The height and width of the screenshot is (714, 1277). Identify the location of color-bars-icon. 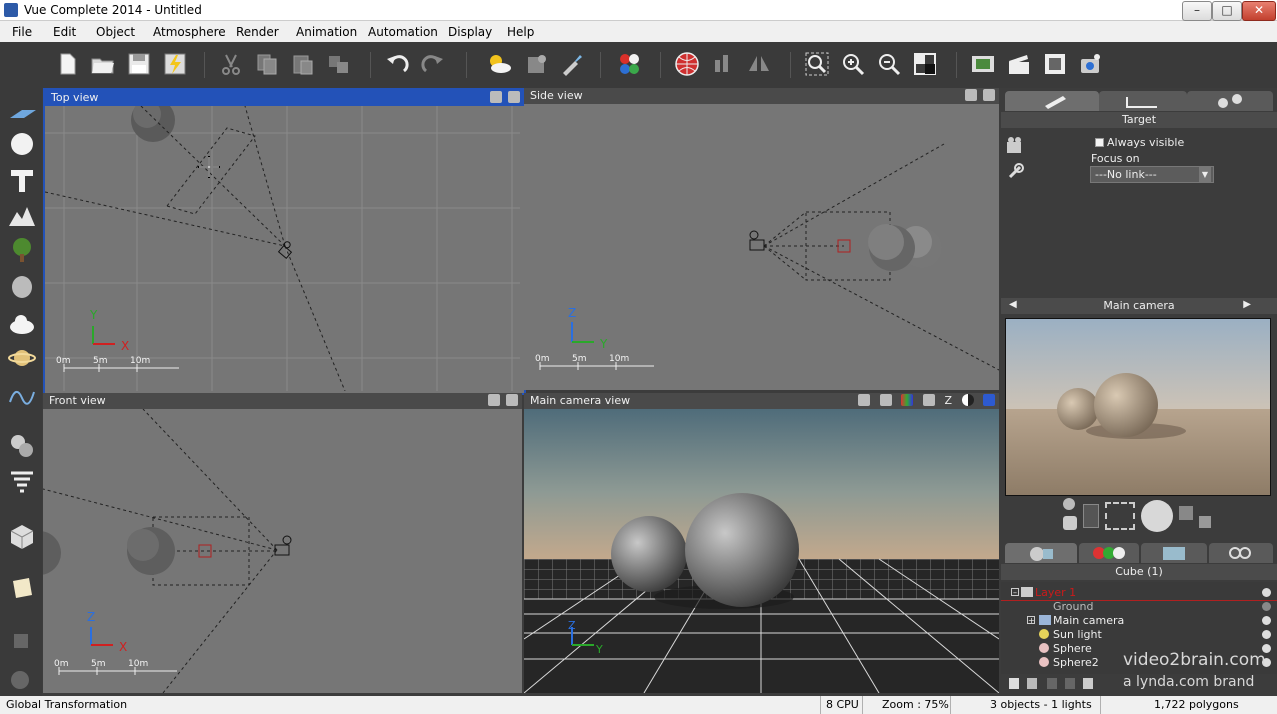
(907, 400).